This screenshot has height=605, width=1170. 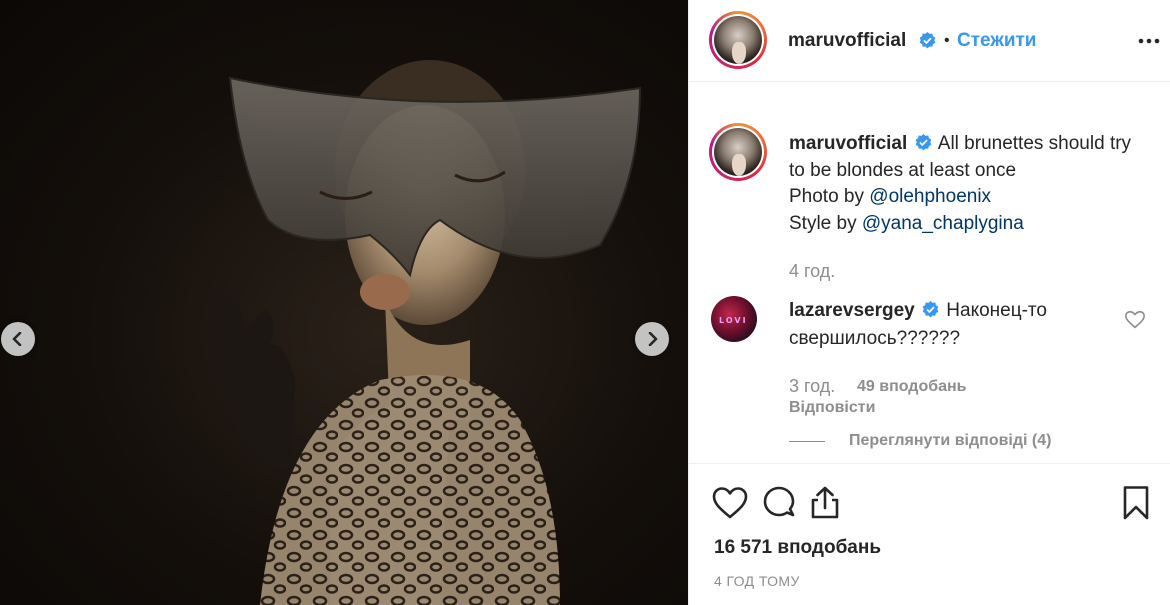 What do you see at coordinates (832, 408) in the screenshot?
I see `reply-button: Відповісти` at bounding box center [832, 408].